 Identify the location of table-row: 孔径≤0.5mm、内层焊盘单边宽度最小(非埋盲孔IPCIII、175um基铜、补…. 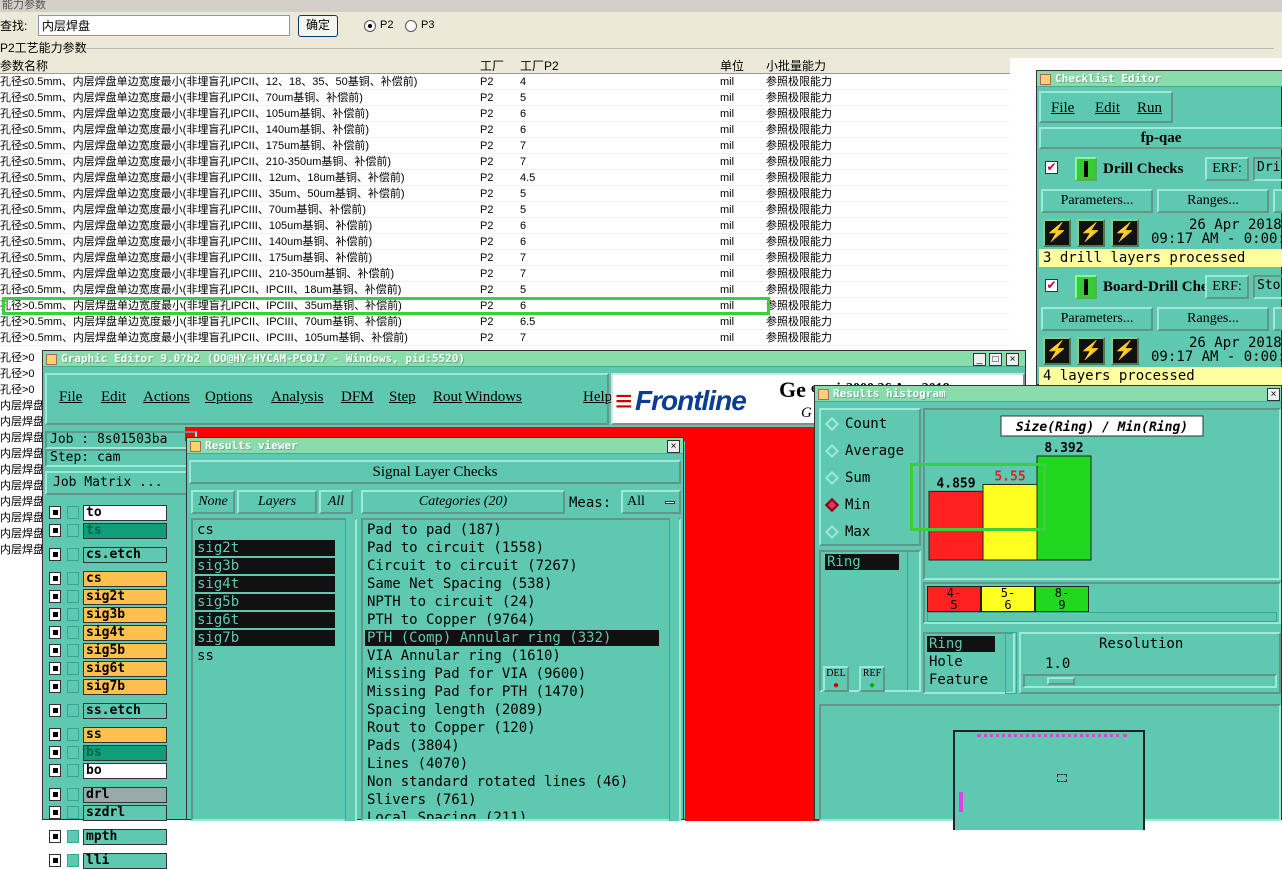
(518, 258).